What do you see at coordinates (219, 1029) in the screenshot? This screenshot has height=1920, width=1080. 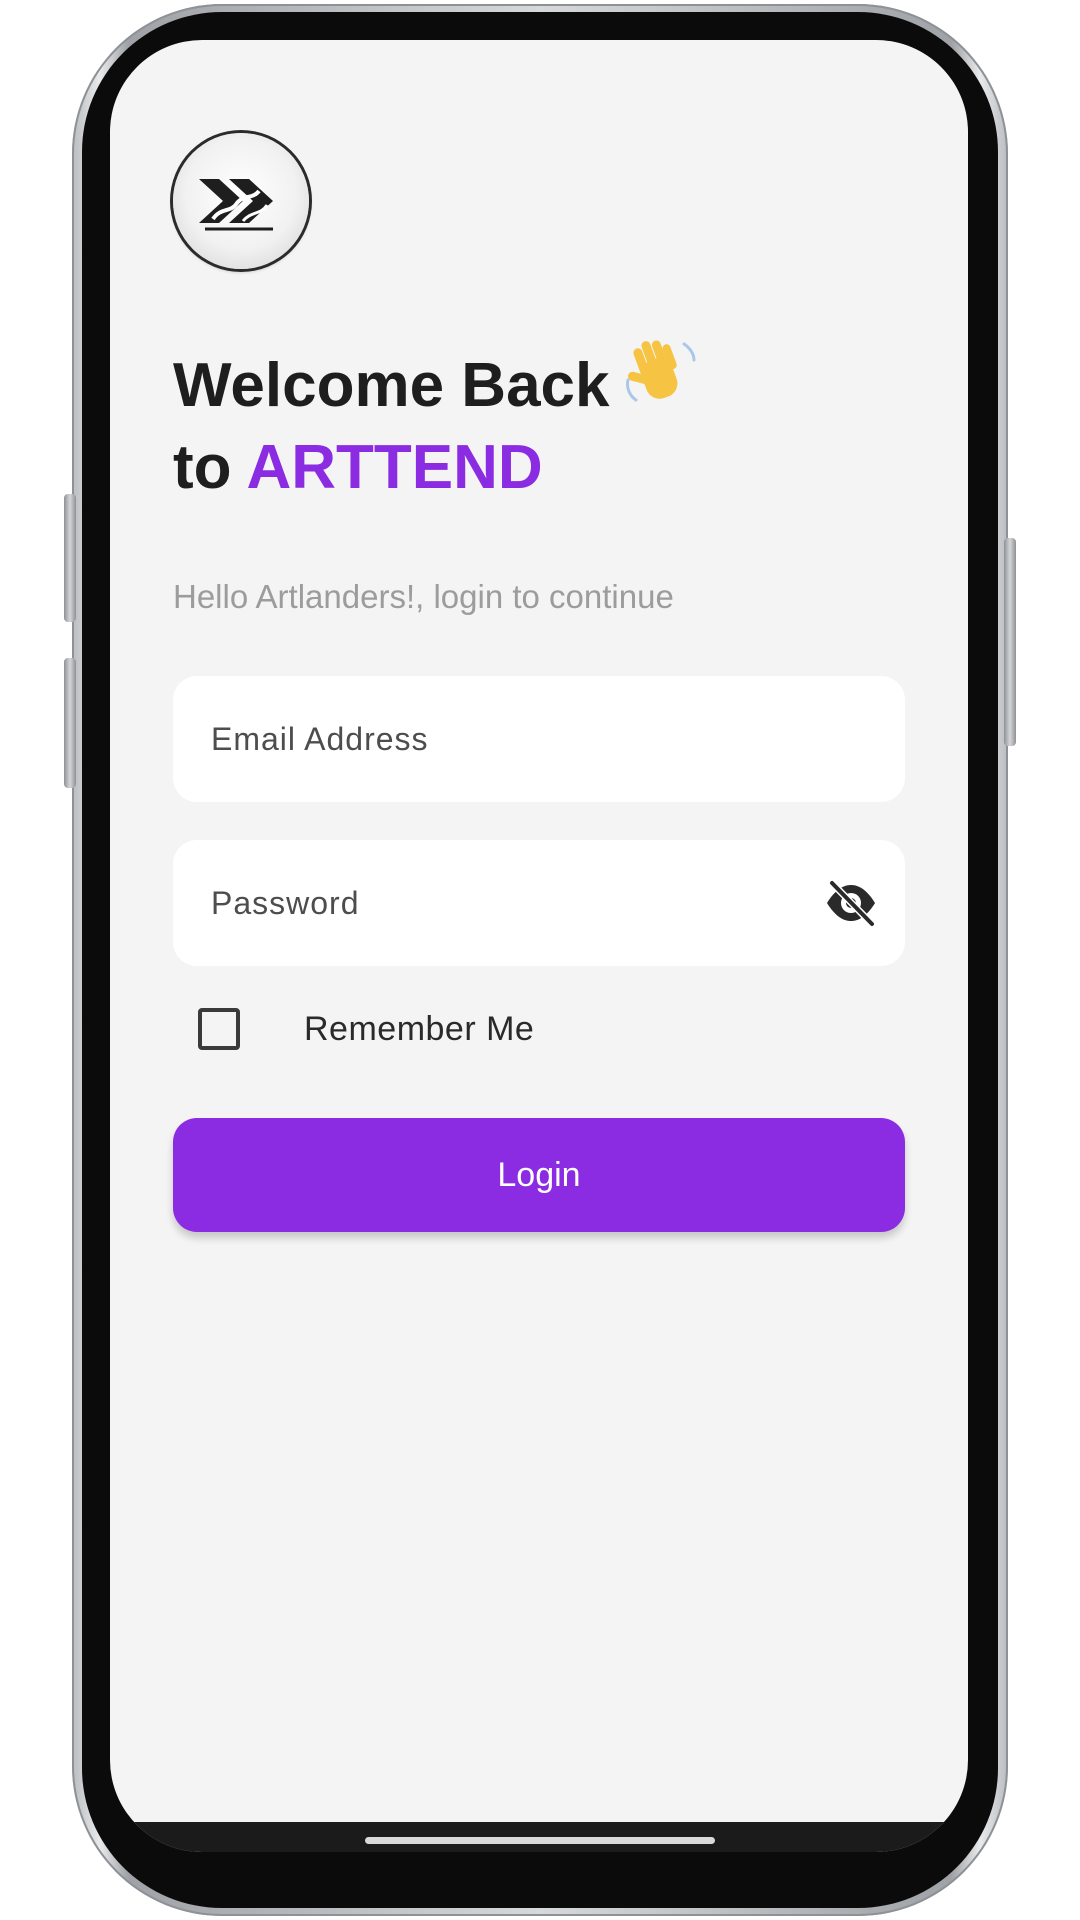 I see `remember-me-checkbox` at bounding box center [219, 1029].